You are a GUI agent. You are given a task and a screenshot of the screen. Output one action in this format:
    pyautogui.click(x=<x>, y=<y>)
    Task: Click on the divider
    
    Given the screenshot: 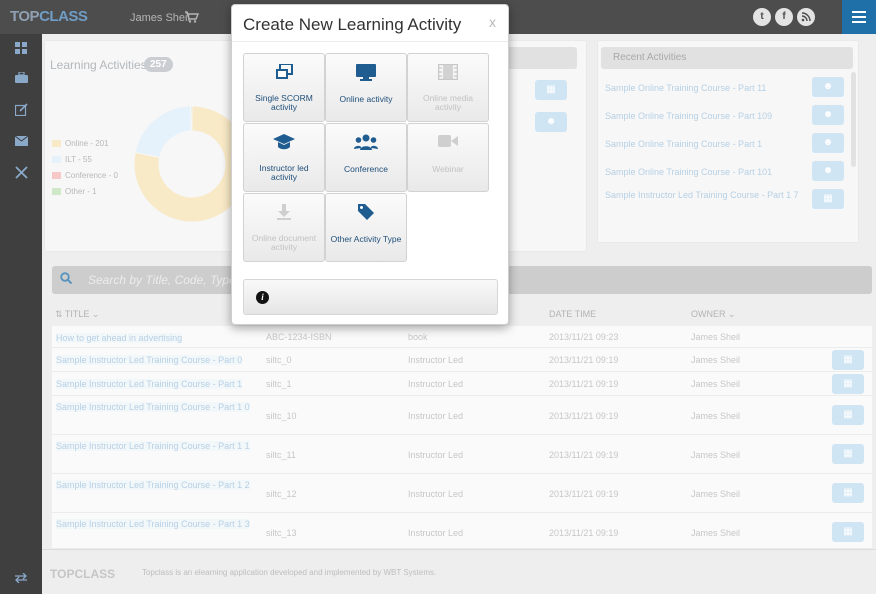 What is the action you would take?
    pyautogui.click(x=370, y=41)
    